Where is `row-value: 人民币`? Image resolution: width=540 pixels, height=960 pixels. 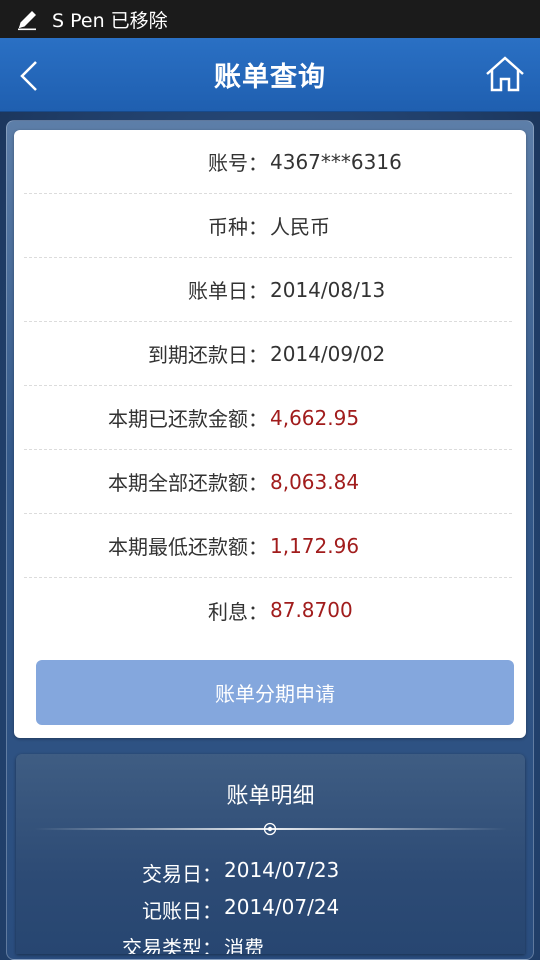
row-value: 人民币 is located at coordinates (300, 227).